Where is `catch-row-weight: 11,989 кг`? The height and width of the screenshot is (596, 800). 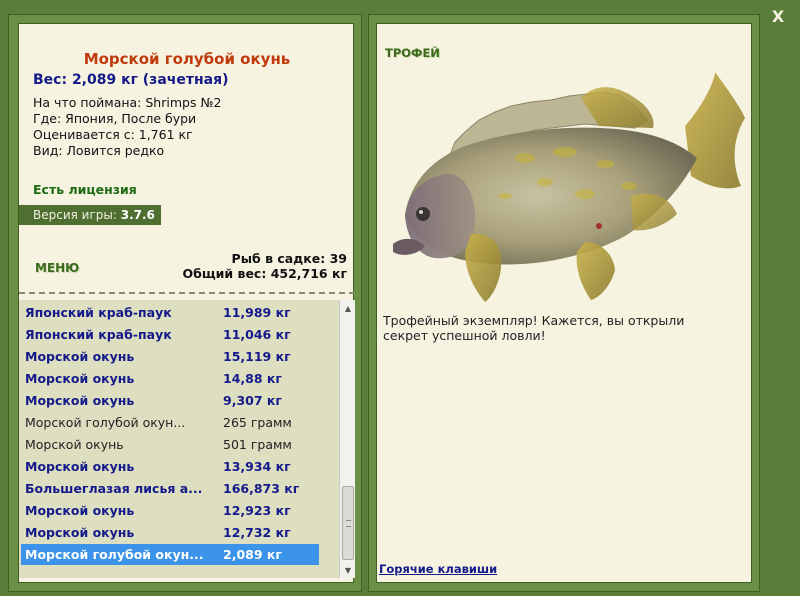 catch-row-weight: 11,989 кг is located at coordinates (257, 312).